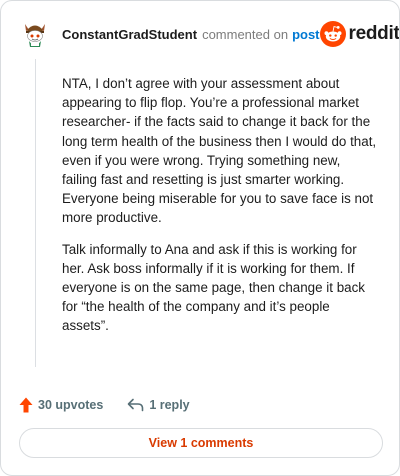 The height and width of the screenshot is (476, 400). I want to click on upvote-button: 30 upvotes, so click(61, 405).